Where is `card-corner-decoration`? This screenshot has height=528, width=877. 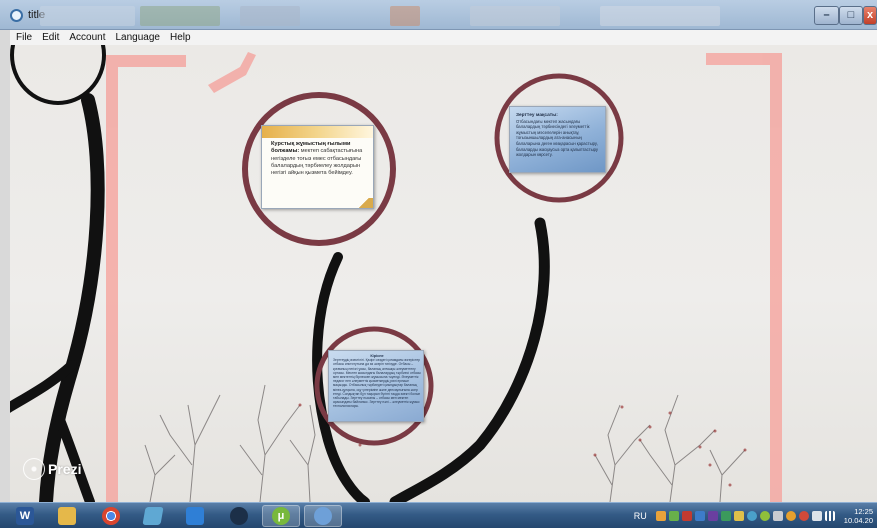 card-corner-decoration is located at coordinates (364, 203).